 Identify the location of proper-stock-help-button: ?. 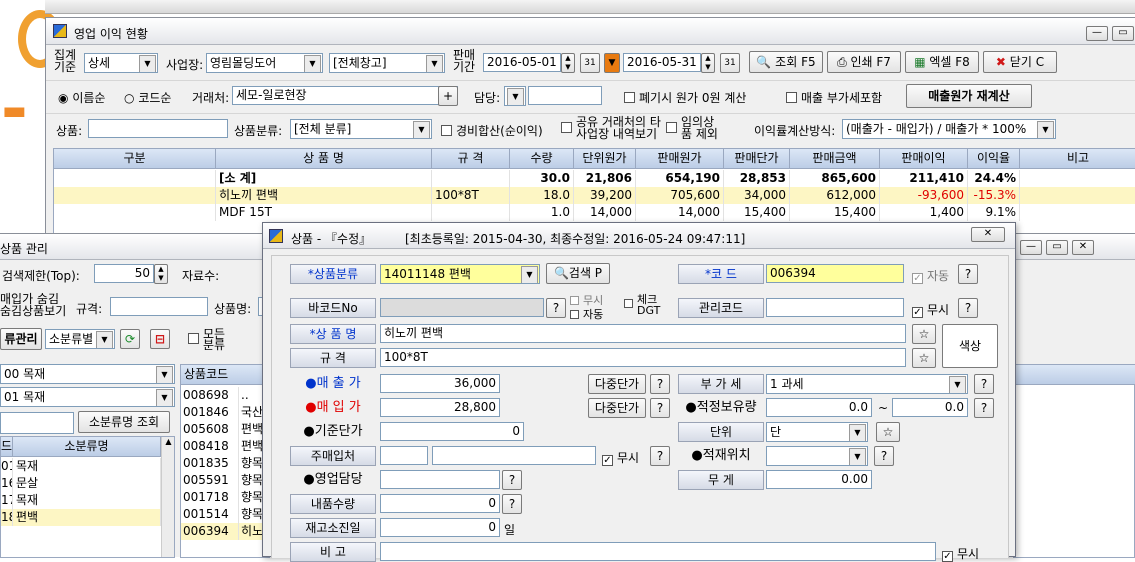
(984, 408).